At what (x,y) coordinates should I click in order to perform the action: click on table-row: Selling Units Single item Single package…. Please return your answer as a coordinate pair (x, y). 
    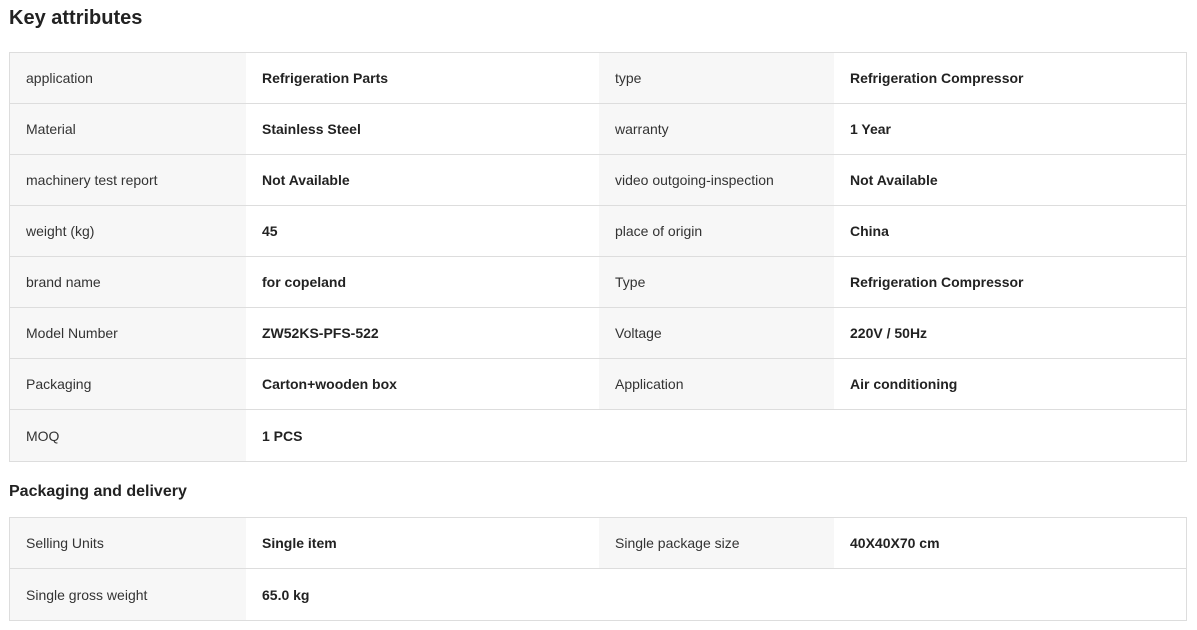
    Looking at the image, I should click on (598, 543).